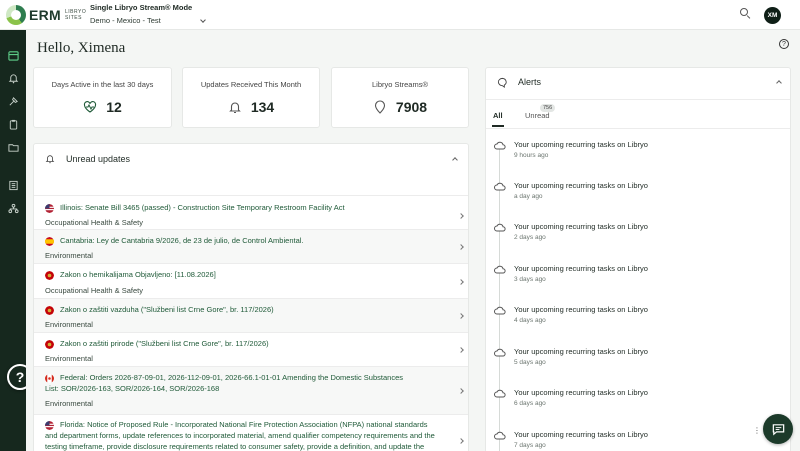 Image resolution: width=800 pixels, height=451 pixels. I want to click on logo-text: ERM, so click(45, 15).